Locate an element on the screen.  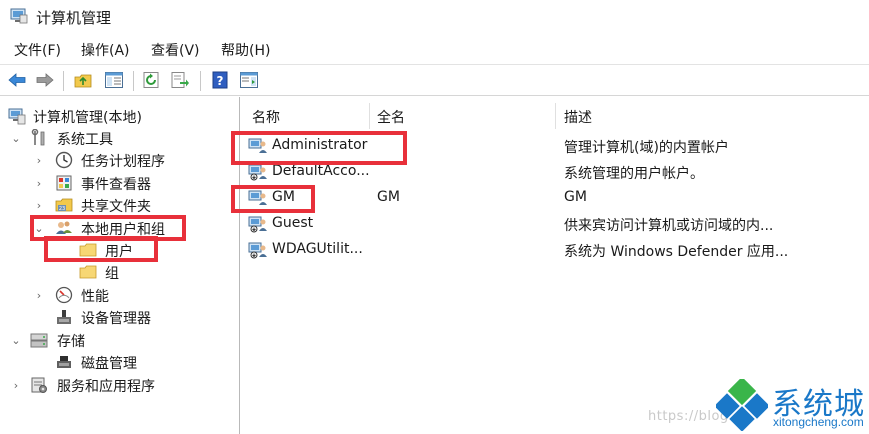
user-full-name: GM is located at coordinates (388, 197).